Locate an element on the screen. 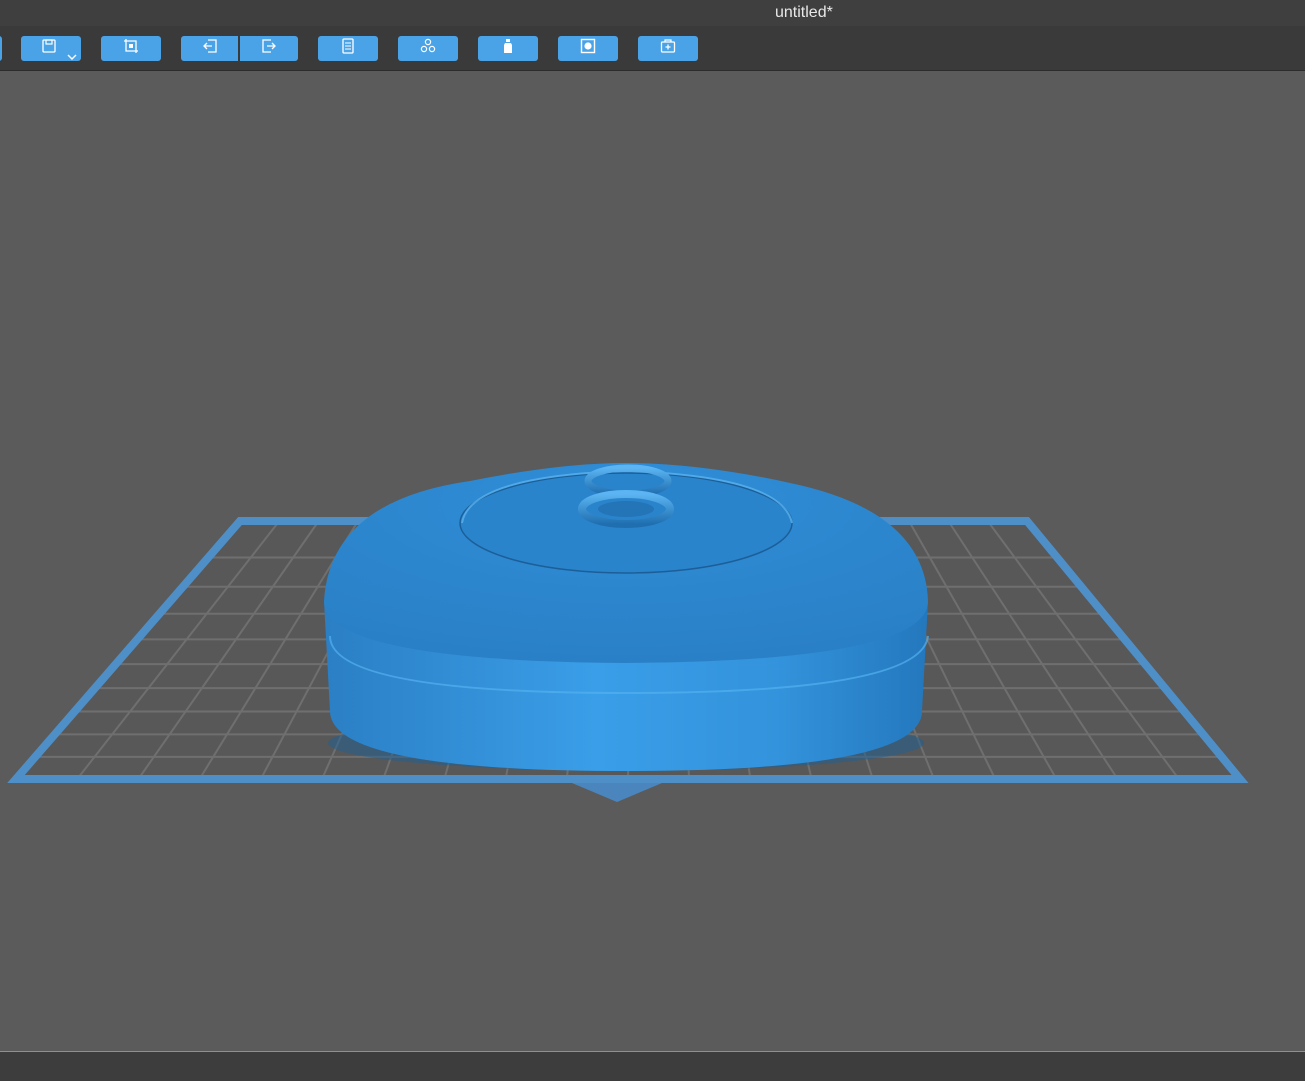 Image resolution: width=1305 pixels, height=1081 pixels. add-object-button is located at coordinates (668, 48).